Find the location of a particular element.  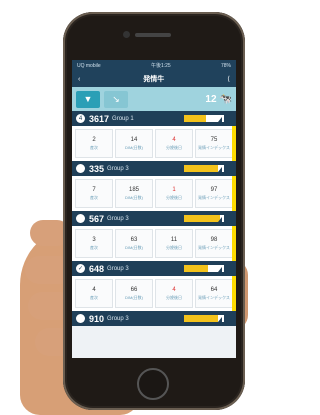

stat-cell: 75 発情インデックス is located at coordinates (214, 143).